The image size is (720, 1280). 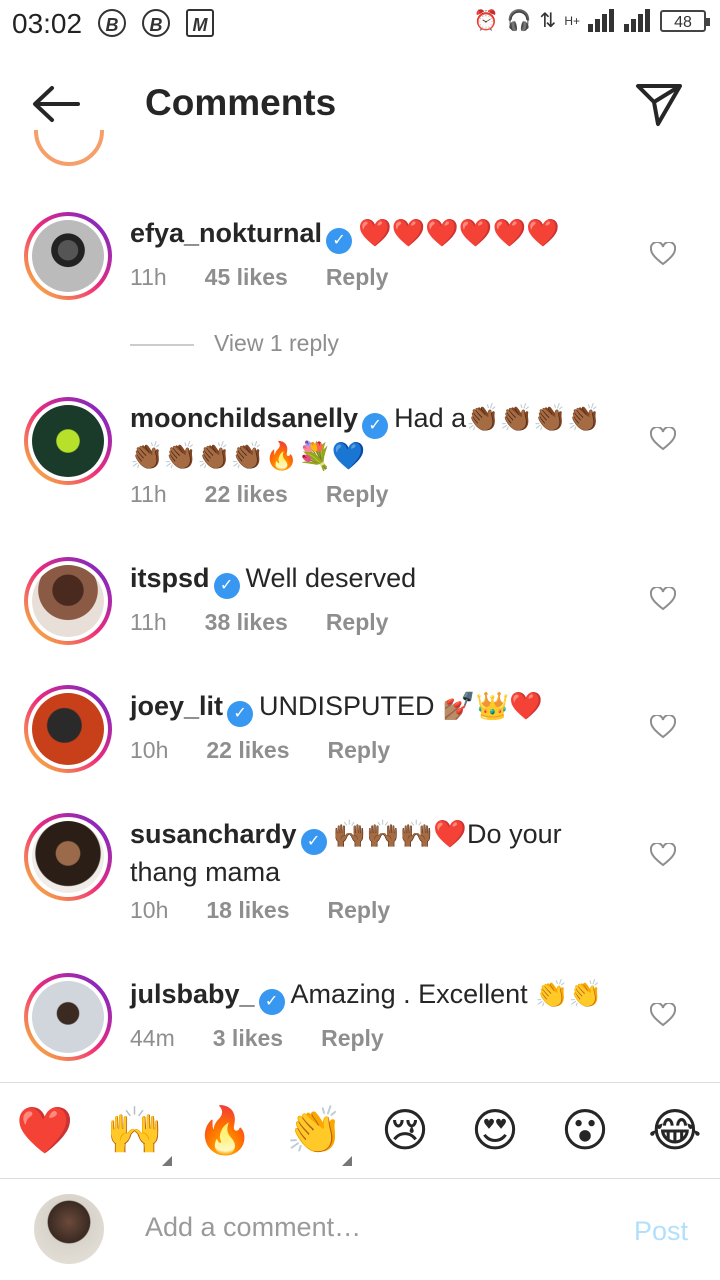 I want to click on comment-body: Well deserved, so click(x=331, y=578).